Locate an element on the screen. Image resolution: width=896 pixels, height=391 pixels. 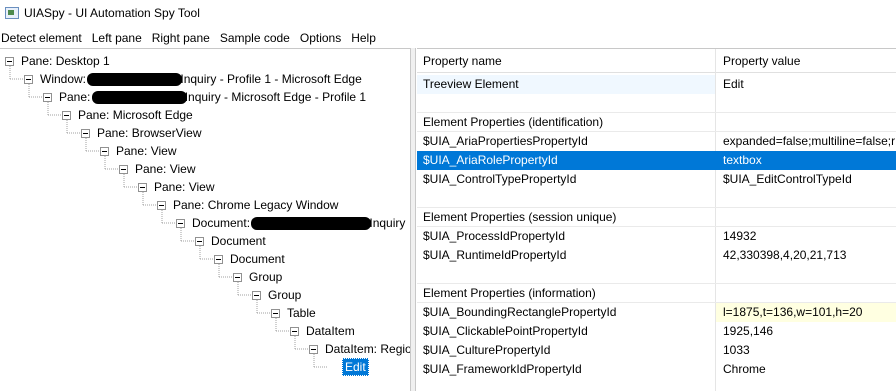
window-title: UIASpy - UI Automation Spy Tool is located at coordinates (112, 13).